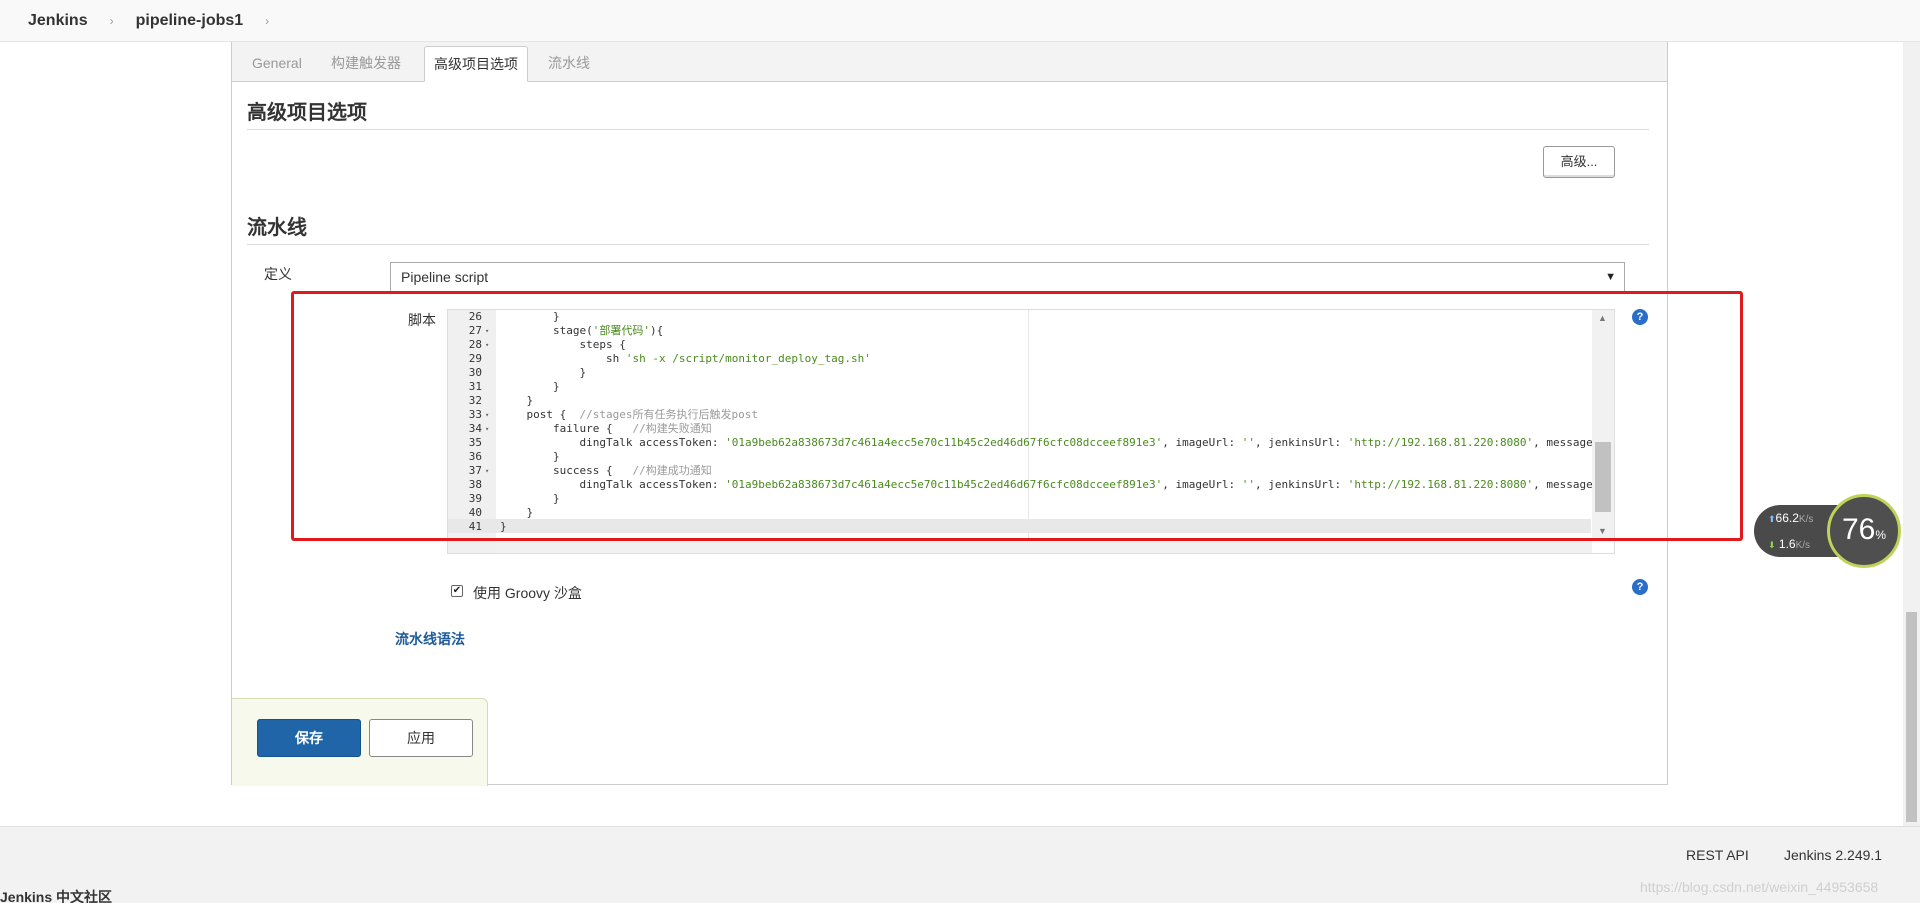  I want to click on editor-horizontal-scrollbar, so click(1044, 547).